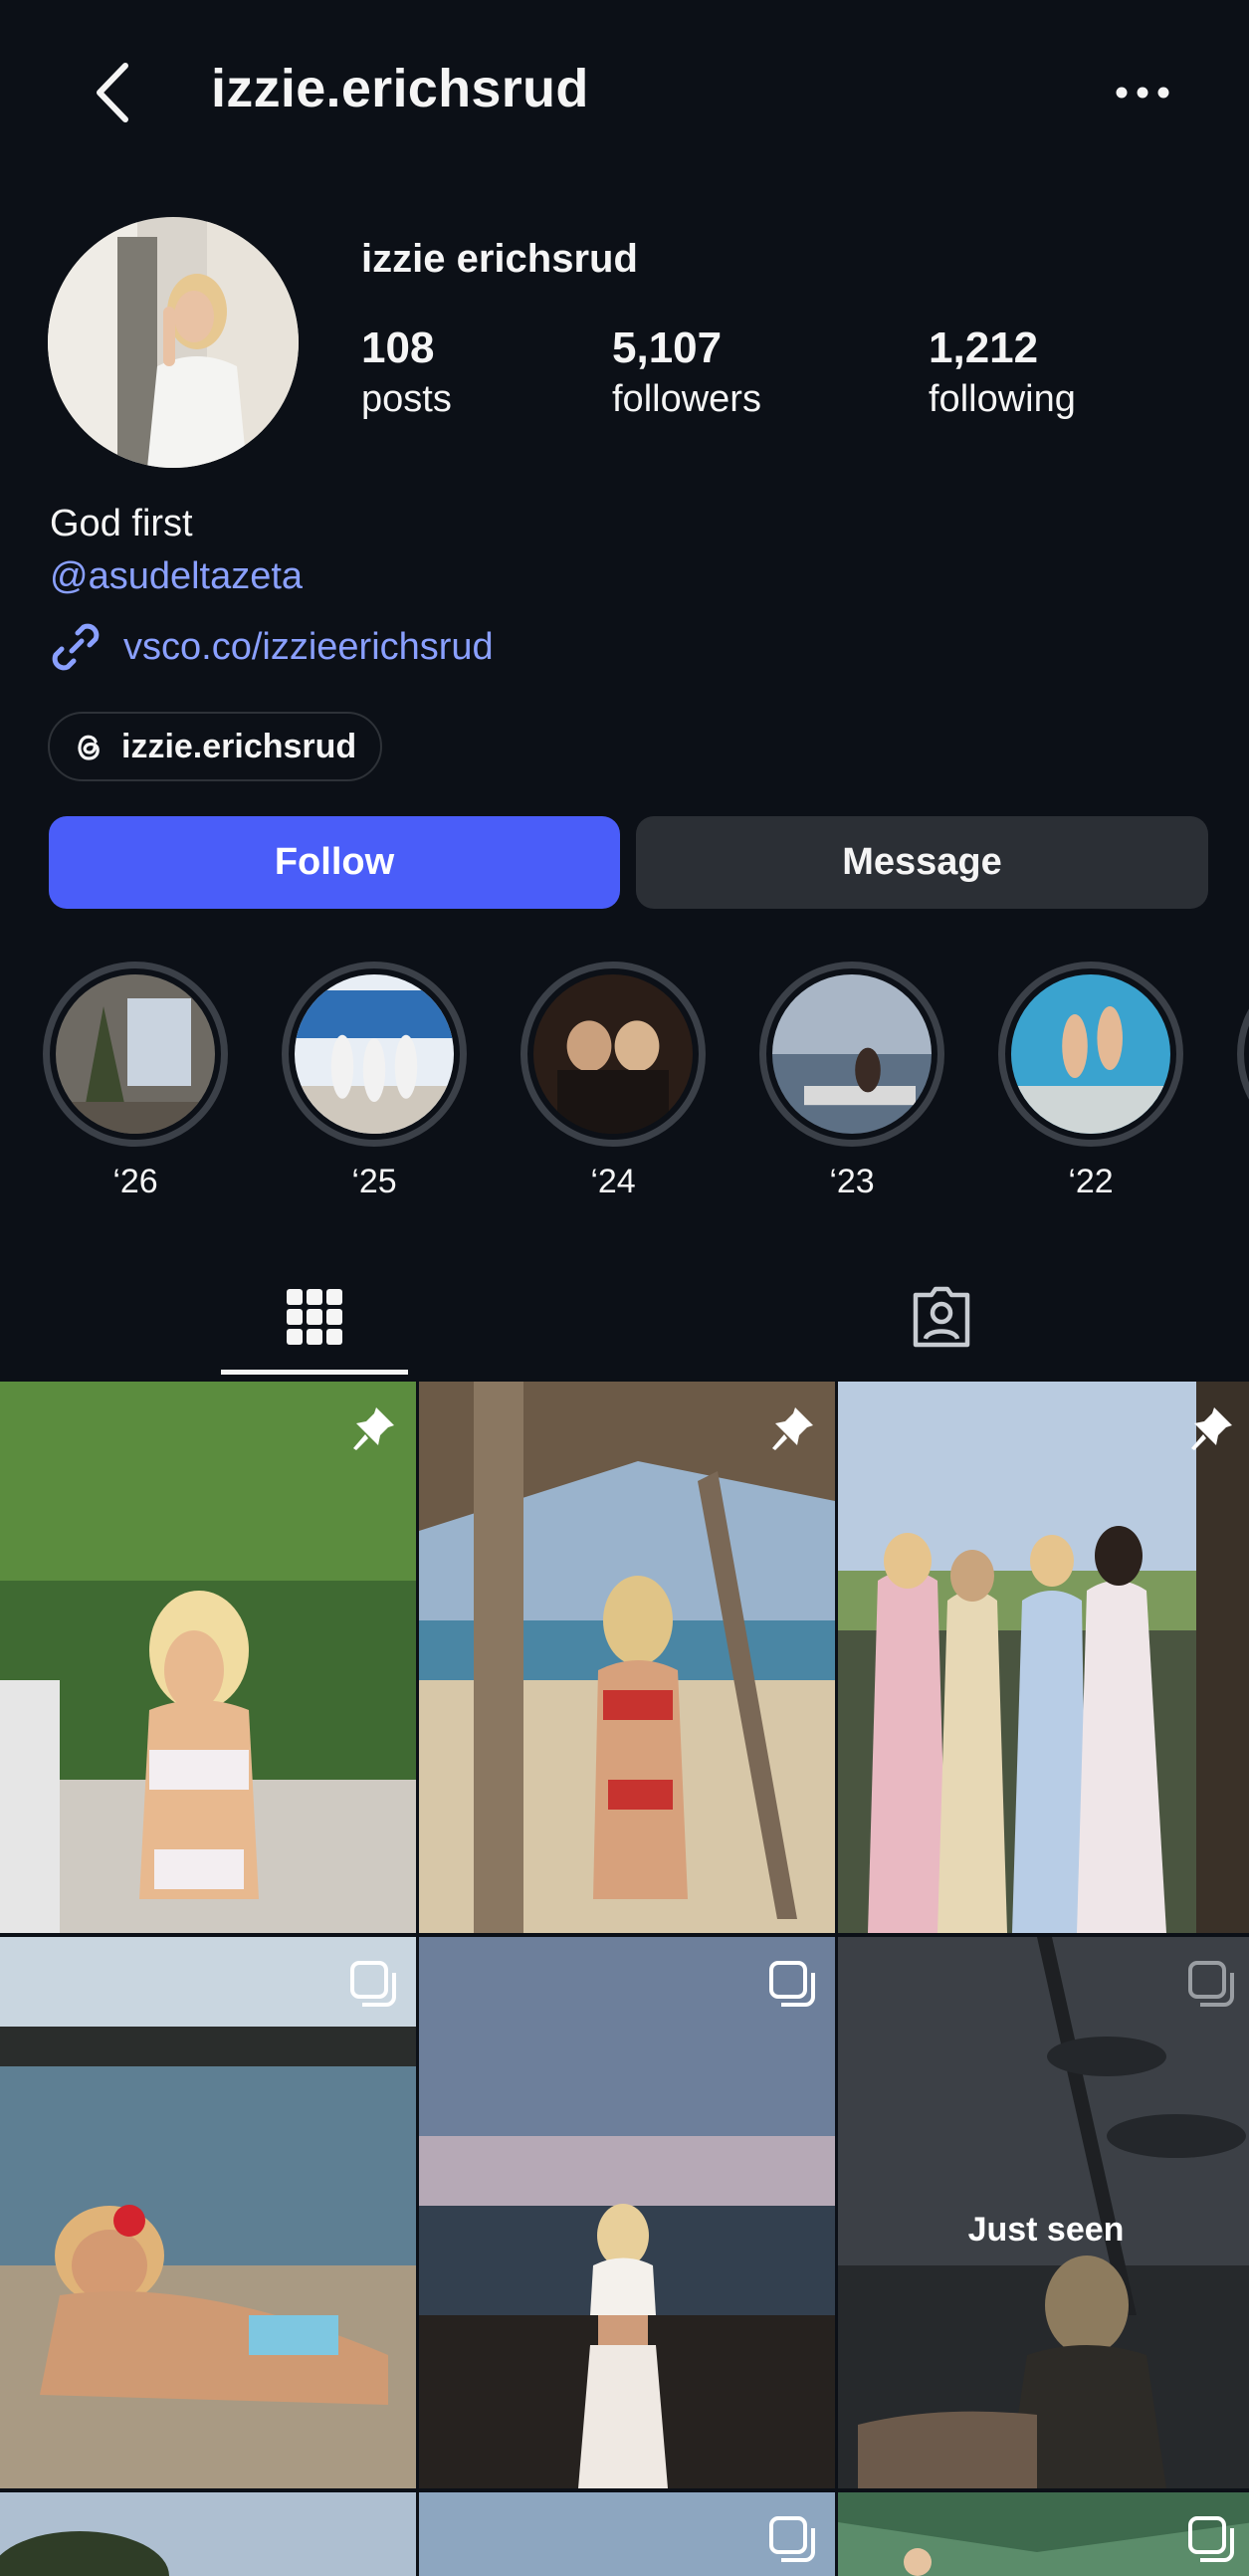  Describe the element at coordinates (89, 747) in the screenshot. I see `threads-icon` at that location.